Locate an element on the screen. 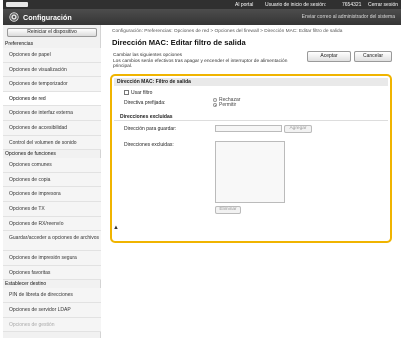 Image resolution: width=404 pixels, height=338 pixels. sidebar-section-heading: Opciones de funciones is located at coordinates (30, 154).